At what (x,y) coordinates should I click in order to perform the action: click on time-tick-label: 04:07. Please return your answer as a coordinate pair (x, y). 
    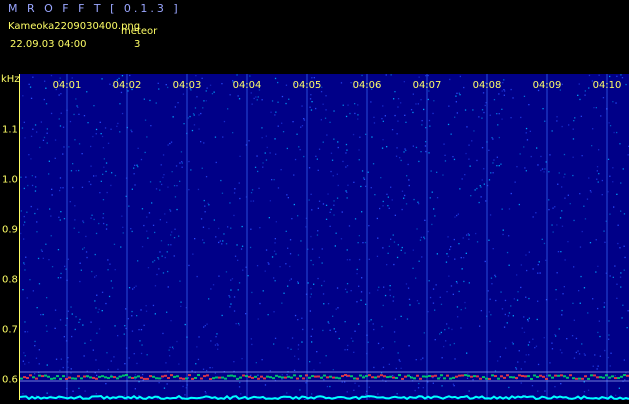
    Looking at the image, I should click on (427, 85).